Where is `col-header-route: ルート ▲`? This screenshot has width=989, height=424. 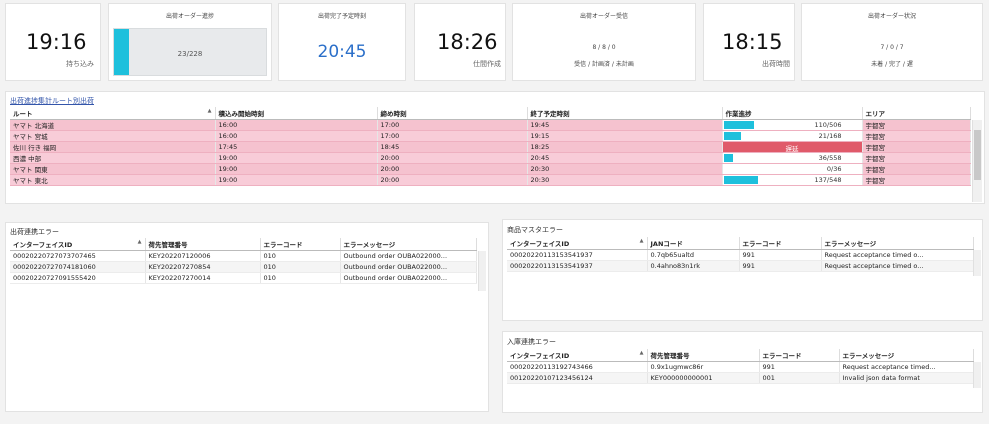
col-header-route: ルート ▲ is located at coordinates (113, 113).